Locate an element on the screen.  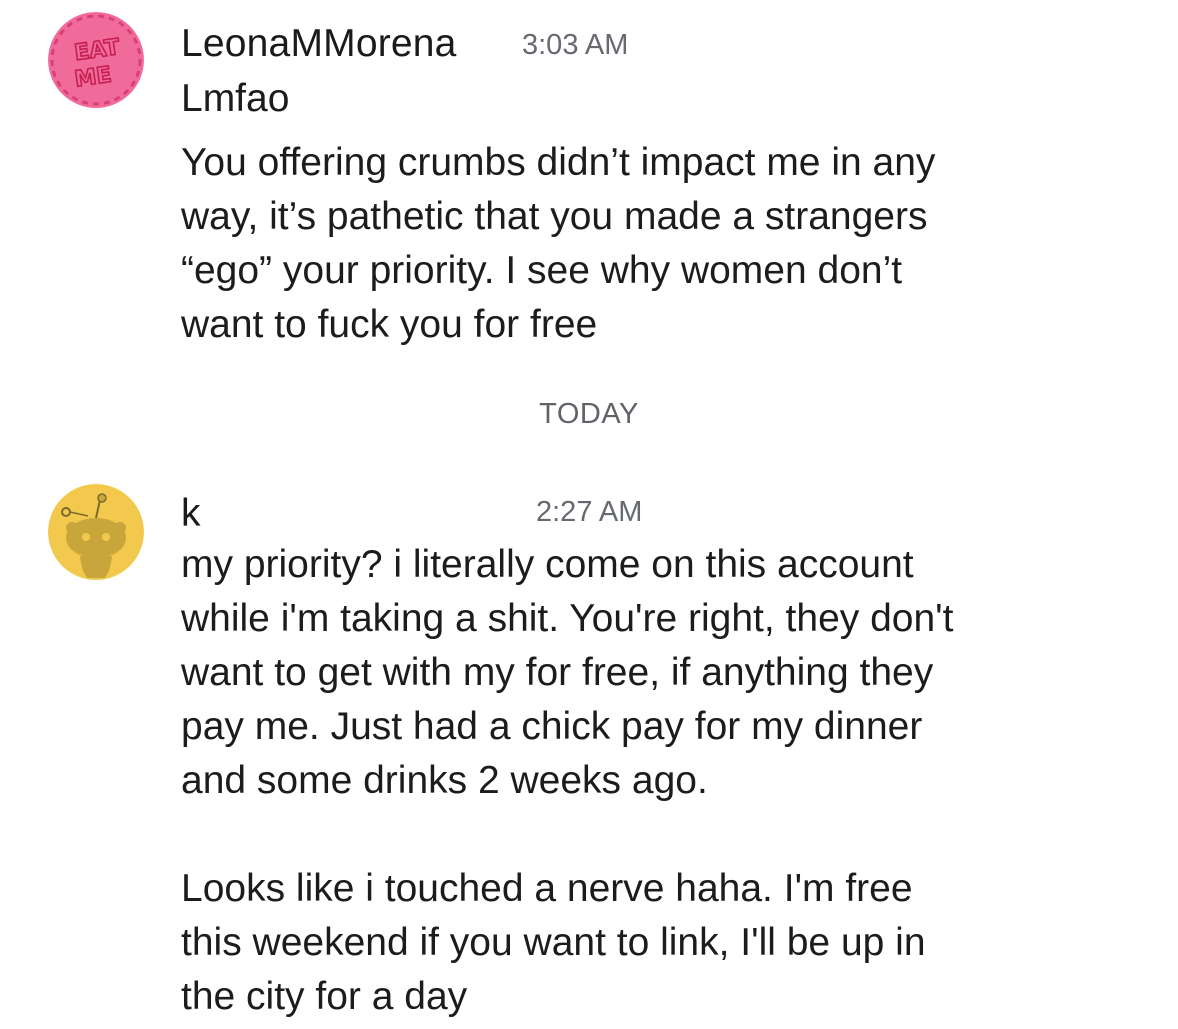
avatar is located at coordinates (96, 532).